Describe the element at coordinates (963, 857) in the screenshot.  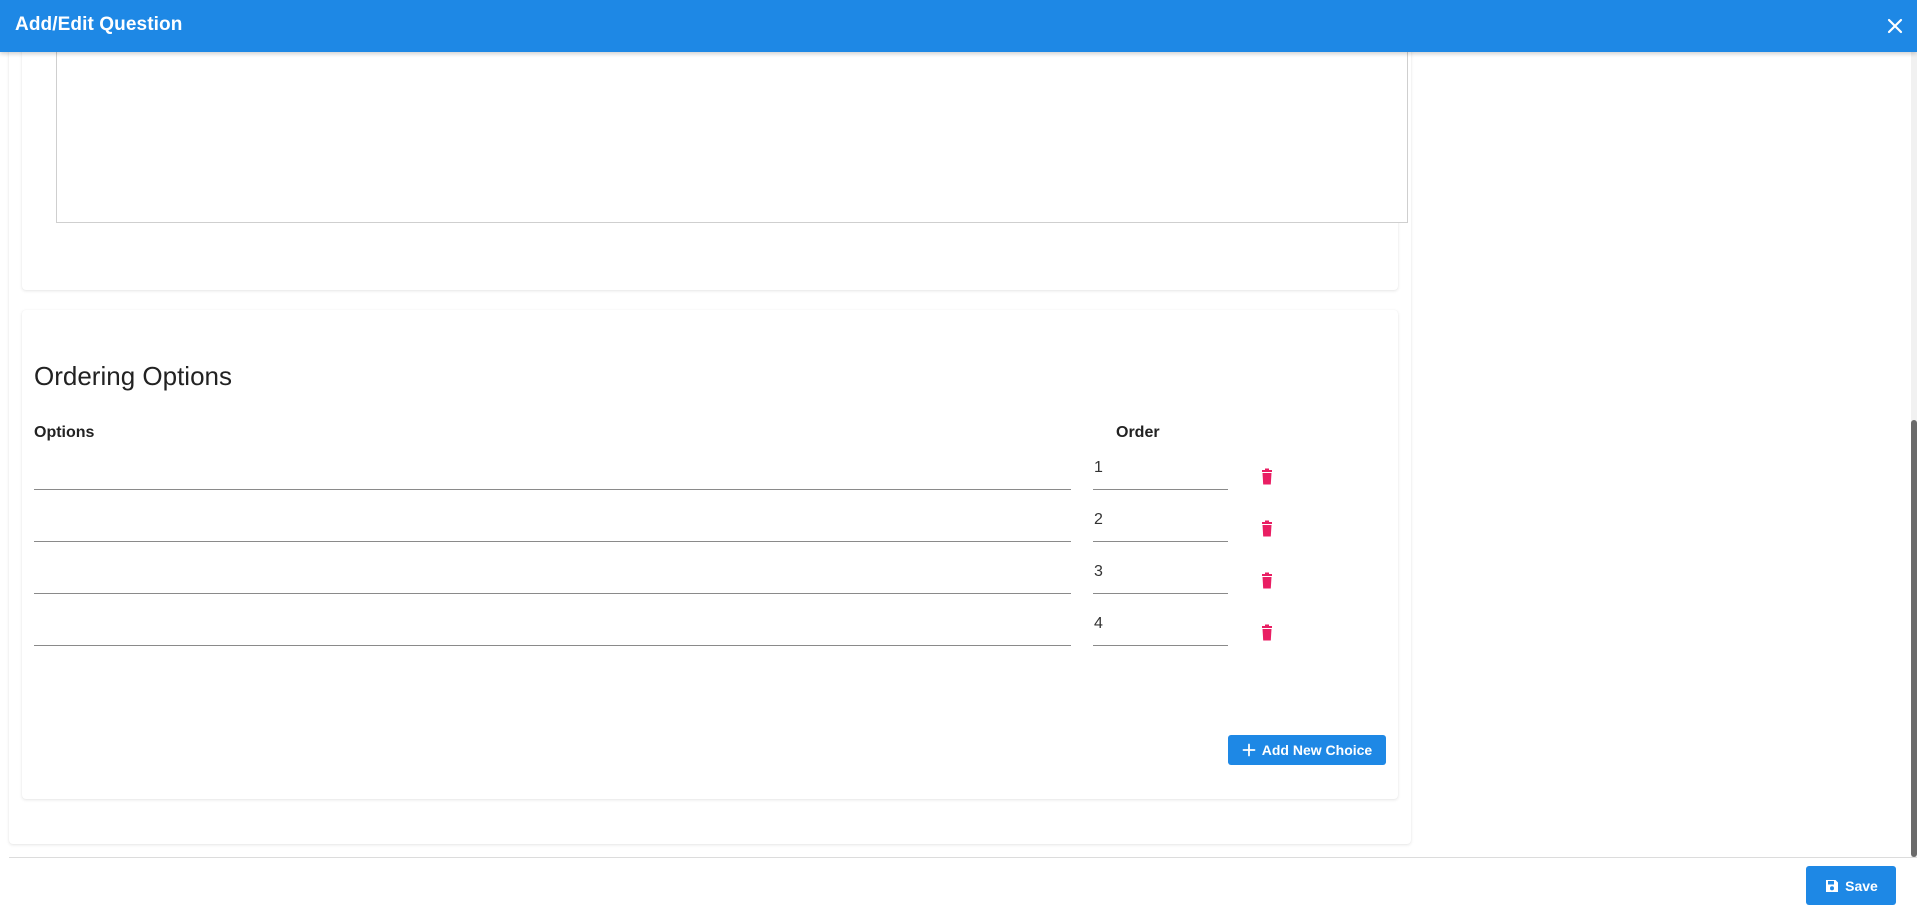
I see `footer-divider` at that location.